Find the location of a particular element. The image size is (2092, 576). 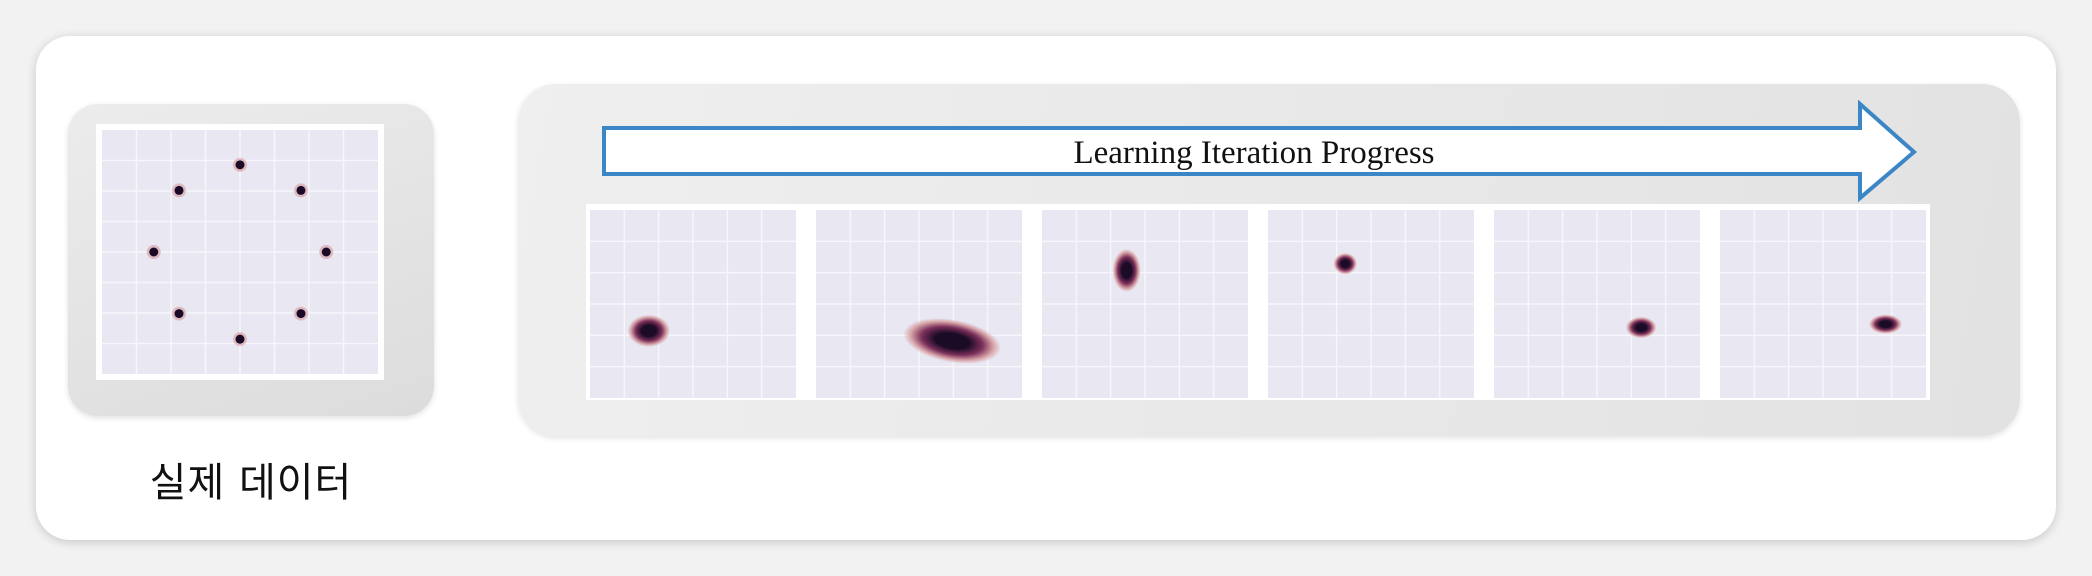

real-data-scatter is located at coordinates (240, 252).